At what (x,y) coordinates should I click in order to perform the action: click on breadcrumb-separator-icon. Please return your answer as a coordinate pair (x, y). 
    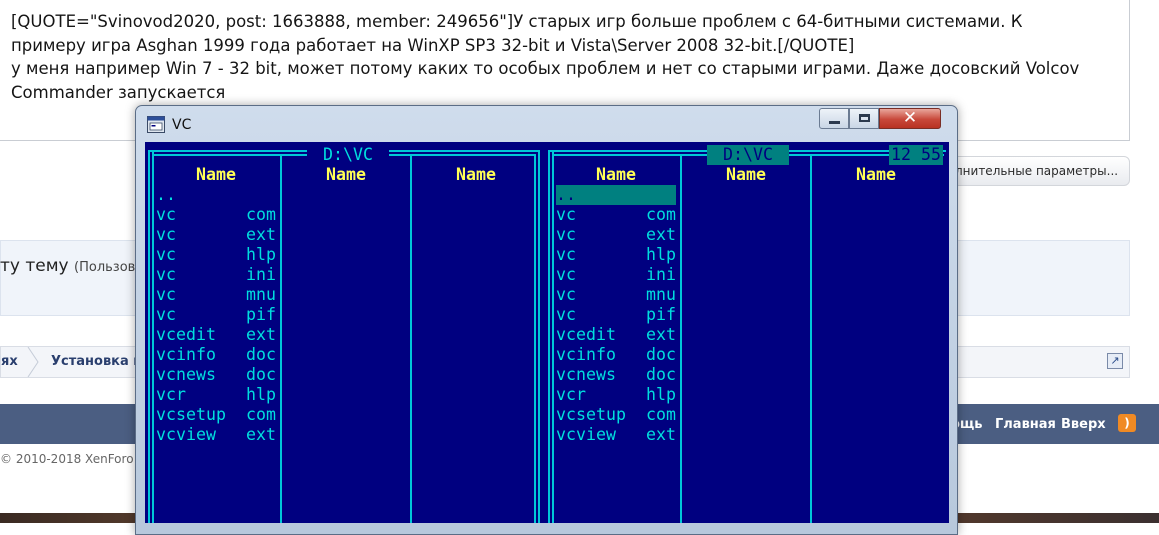
    Looking at the image, I should click on (33, 362).